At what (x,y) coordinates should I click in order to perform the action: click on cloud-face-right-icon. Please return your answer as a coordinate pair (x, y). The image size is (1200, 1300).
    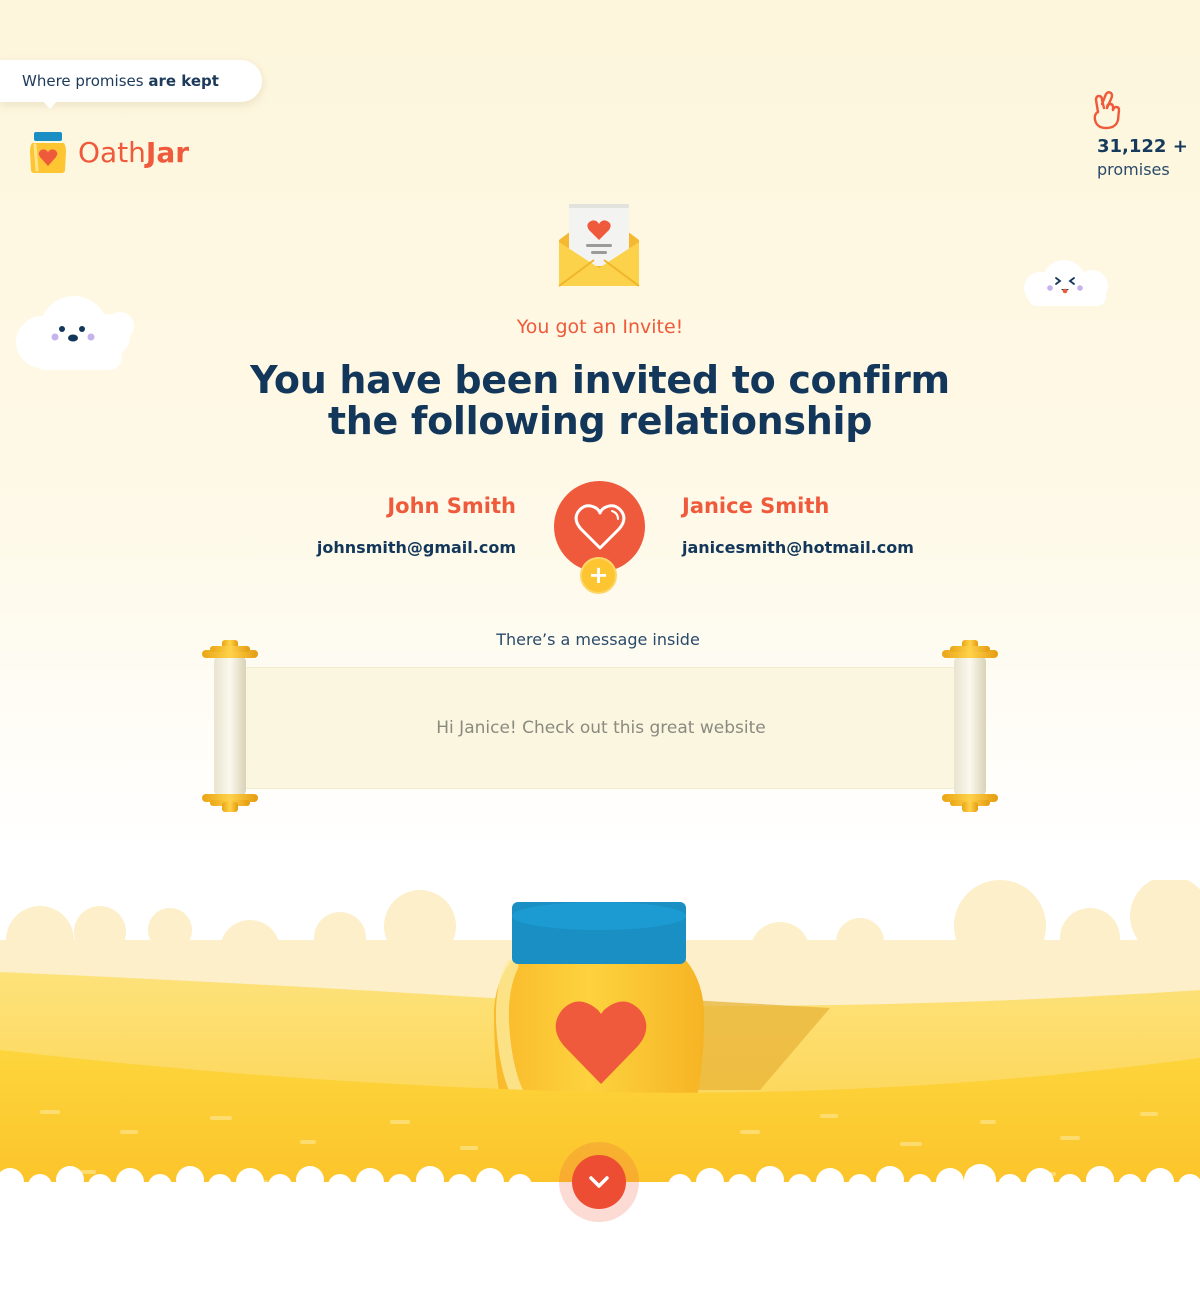
    Looking at the image, I should click on (1066, 283).